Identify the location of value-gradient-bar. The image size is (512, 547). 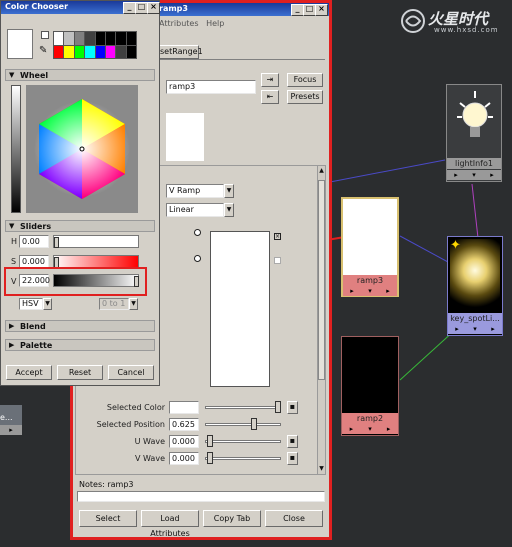
(16, 149).